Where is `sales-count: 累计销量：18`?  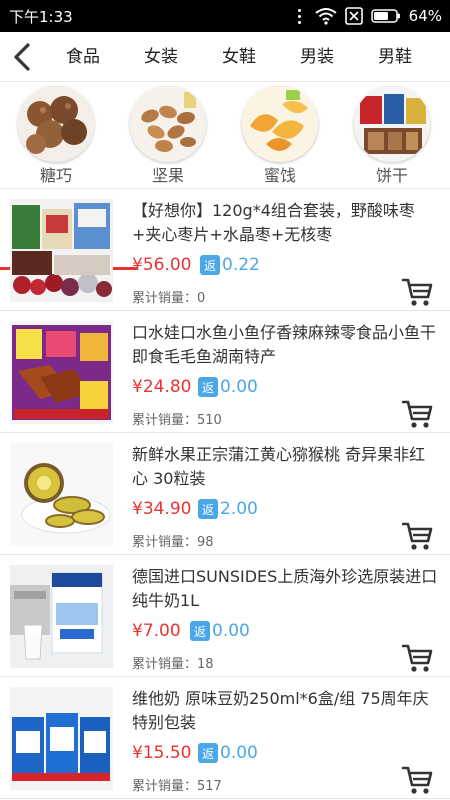
sales-count: 累计销量：18 is located at coordinates (173, 662).